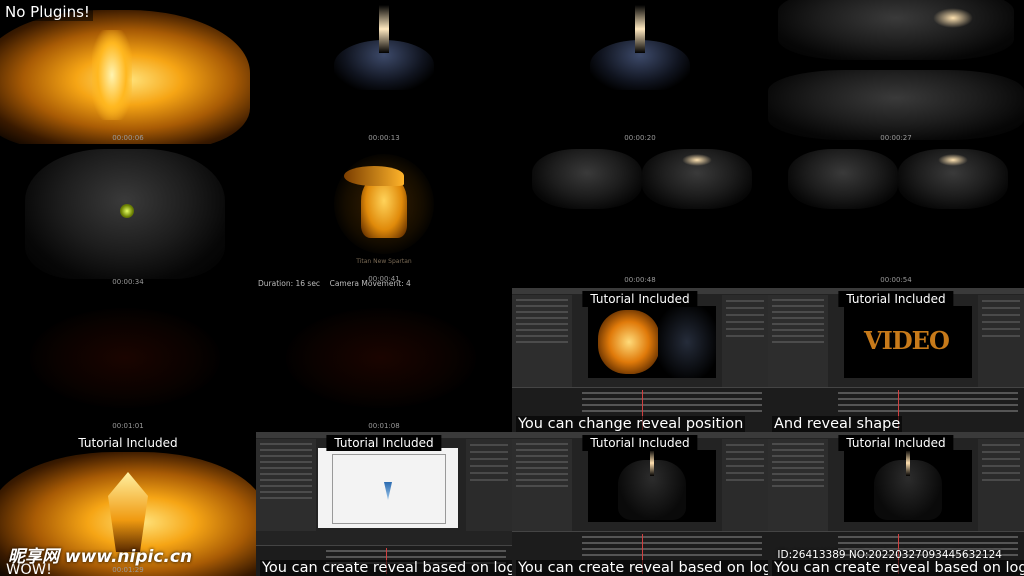  I want to click on frame-4: 00:00:27, so click(896, 72).